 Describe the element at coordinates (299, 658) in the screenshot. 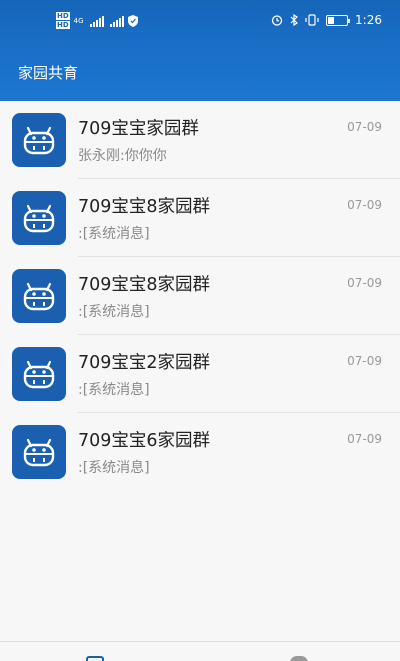

I see `tab-profile-icon` at that location.